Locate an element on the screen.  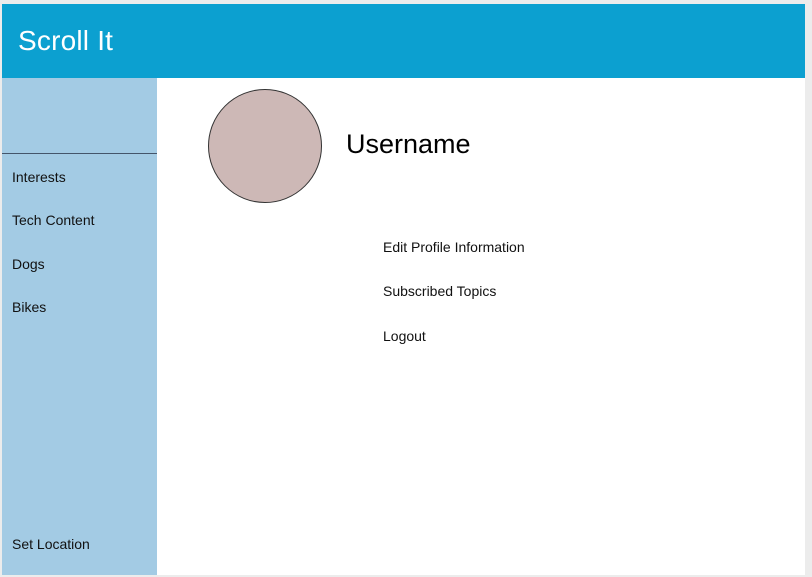
avatar is located at coordinates (265, 146).